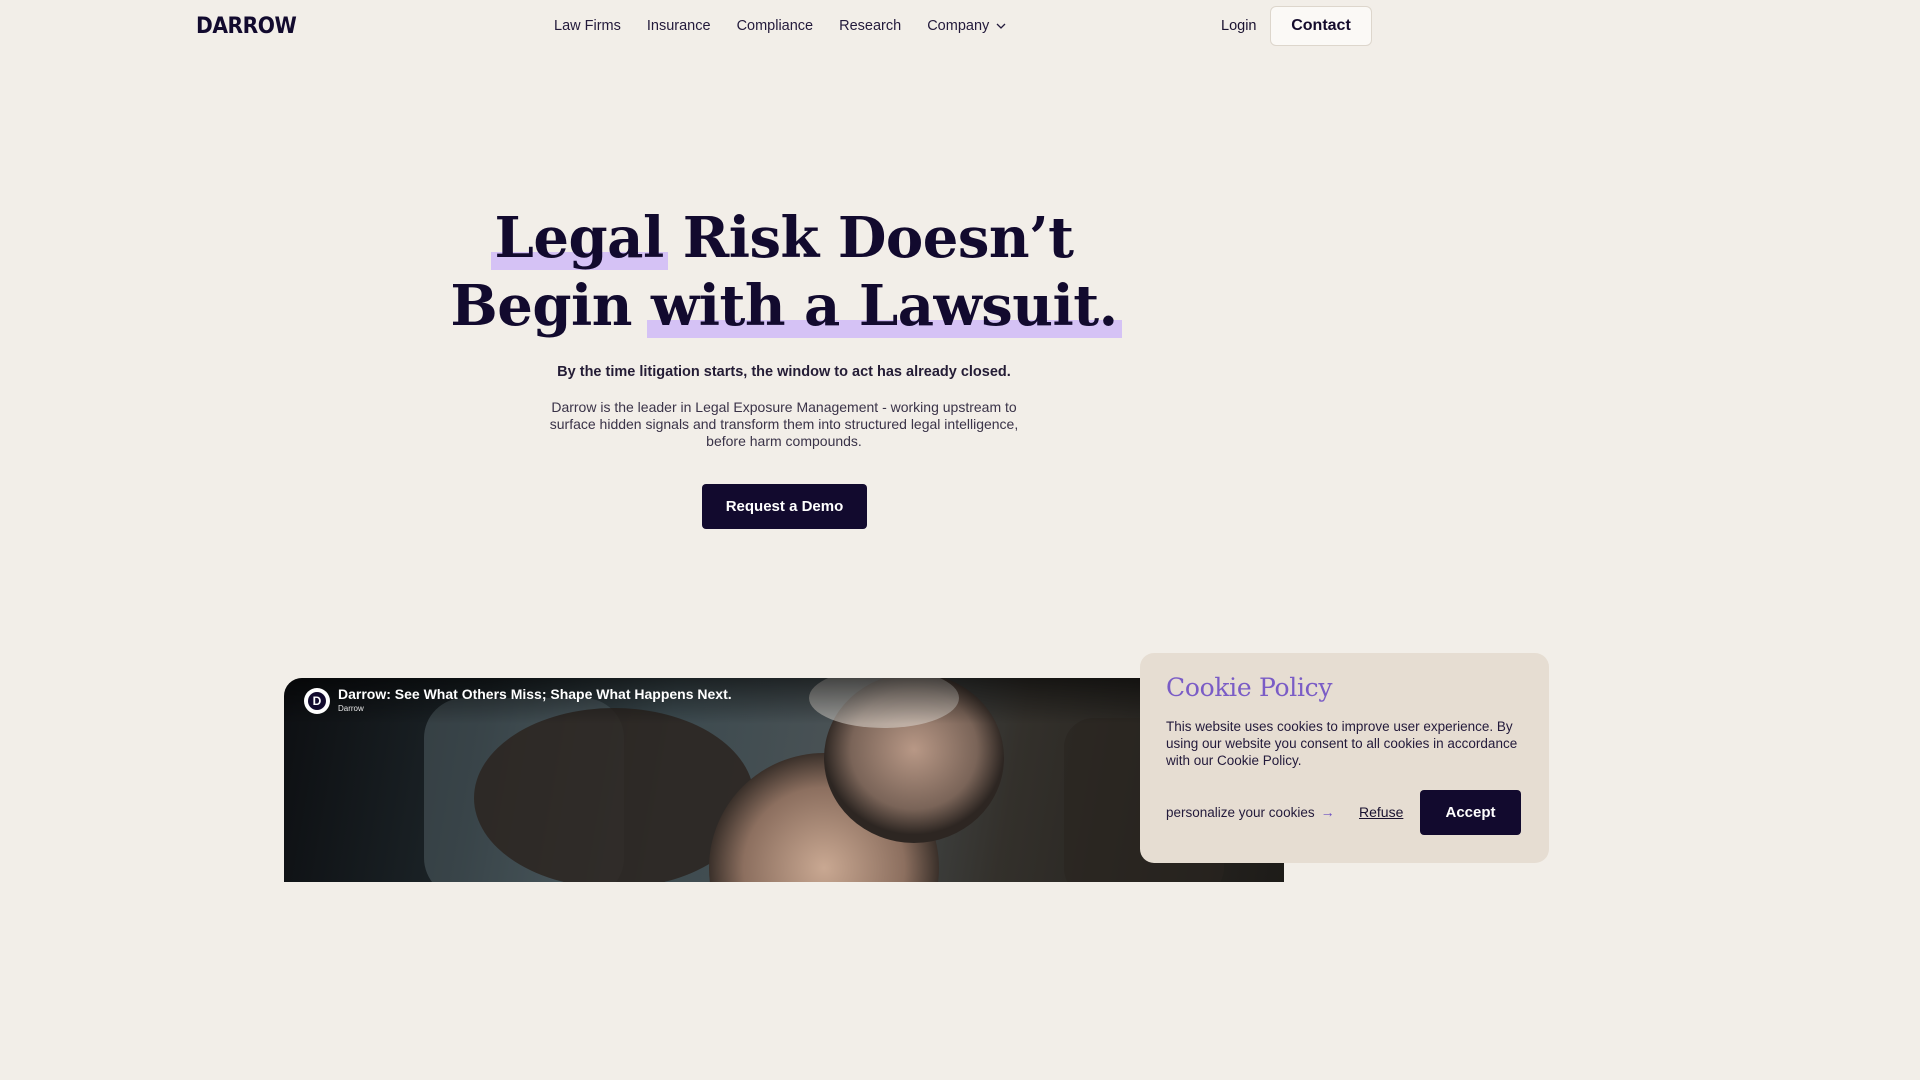  Describe the element at coordinates (351, 708) in the screenshot. I see `video-channel-name: Darrow` at that location.